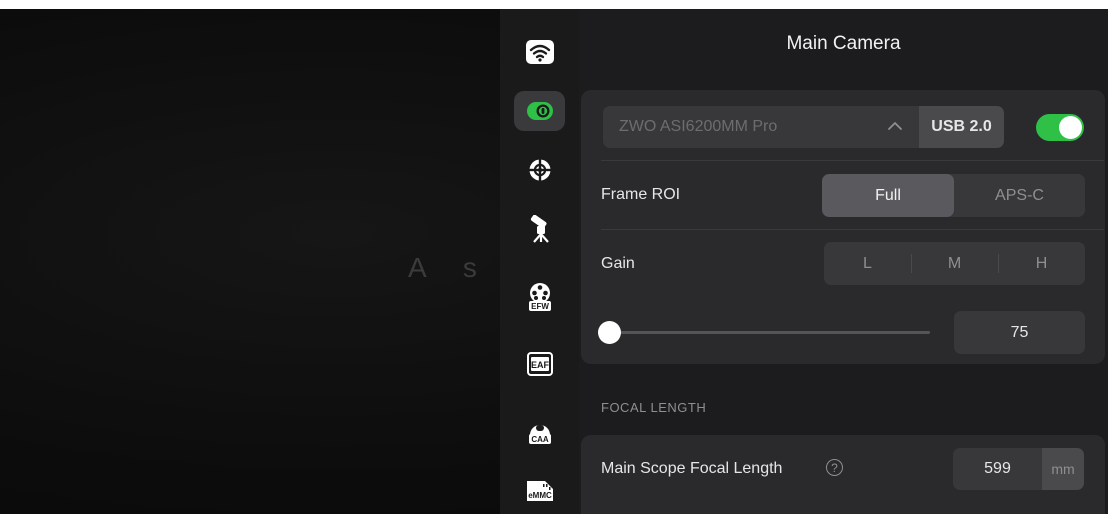 The image size is (1115, 519). I want to click on rail-label-eaf: EAF, so click(540, 365).